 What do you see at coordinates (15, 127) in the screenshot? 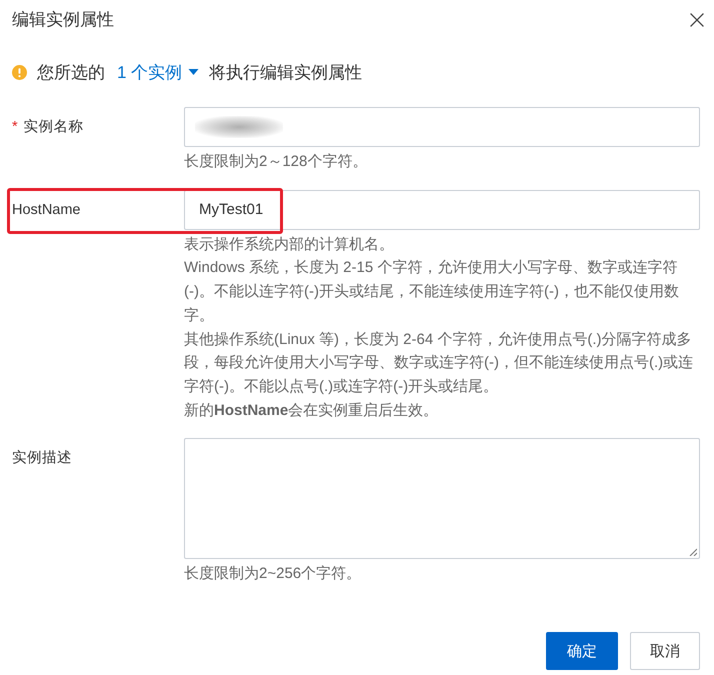
I see `required-mark: *` at bounding box center [15, 127].